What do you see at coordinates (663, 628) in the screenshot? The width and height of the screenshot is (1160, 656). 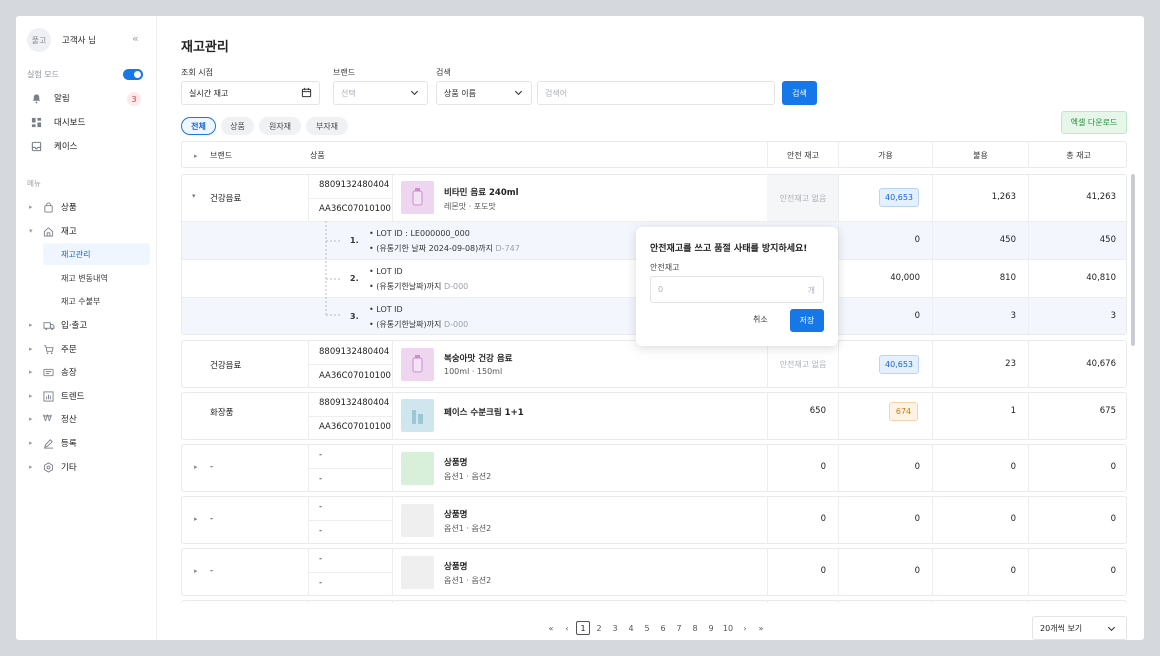 I see `page-6: 6` at bounding box center [663, 628].